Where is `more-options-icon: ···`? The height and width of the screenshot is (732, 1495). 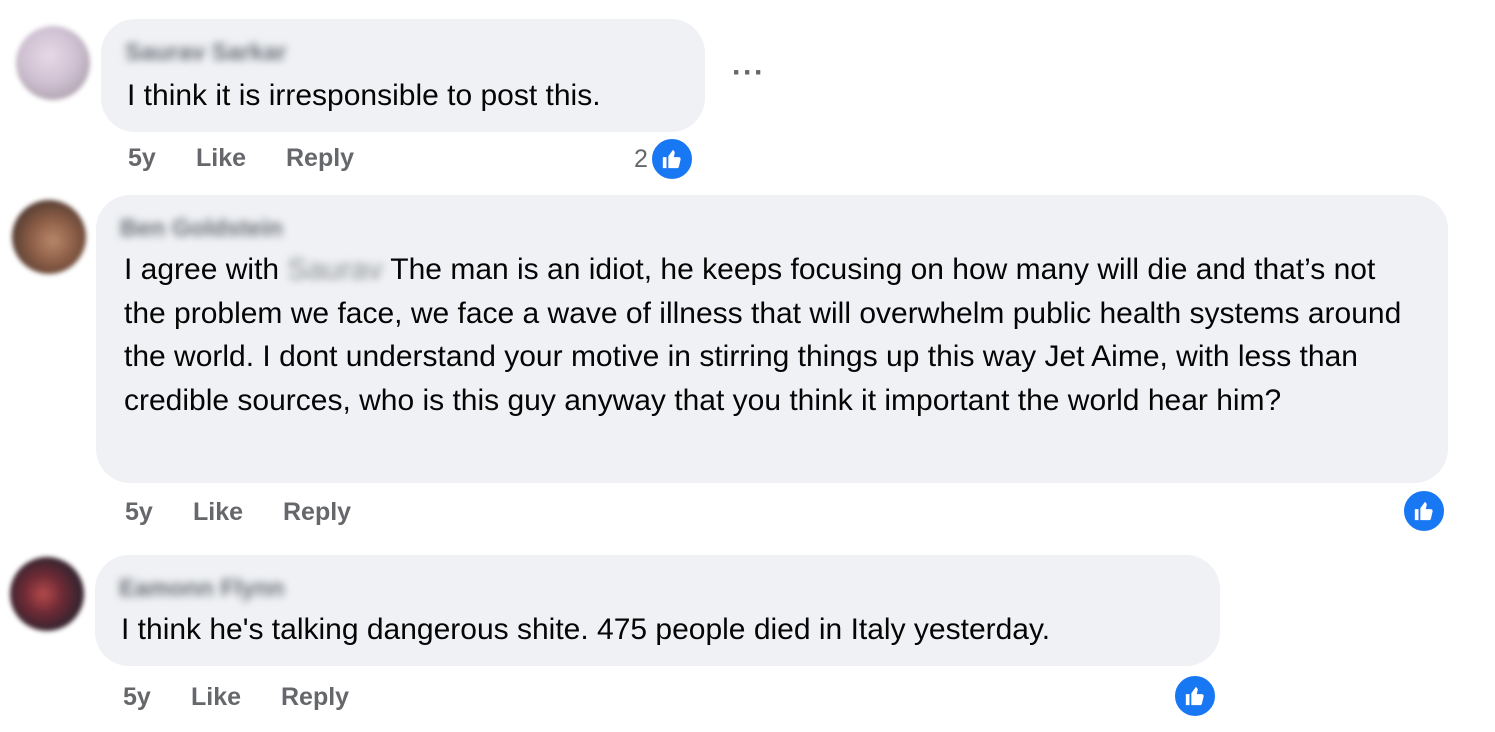
more-options-icon: ··· is located at coordinates (748, 73).